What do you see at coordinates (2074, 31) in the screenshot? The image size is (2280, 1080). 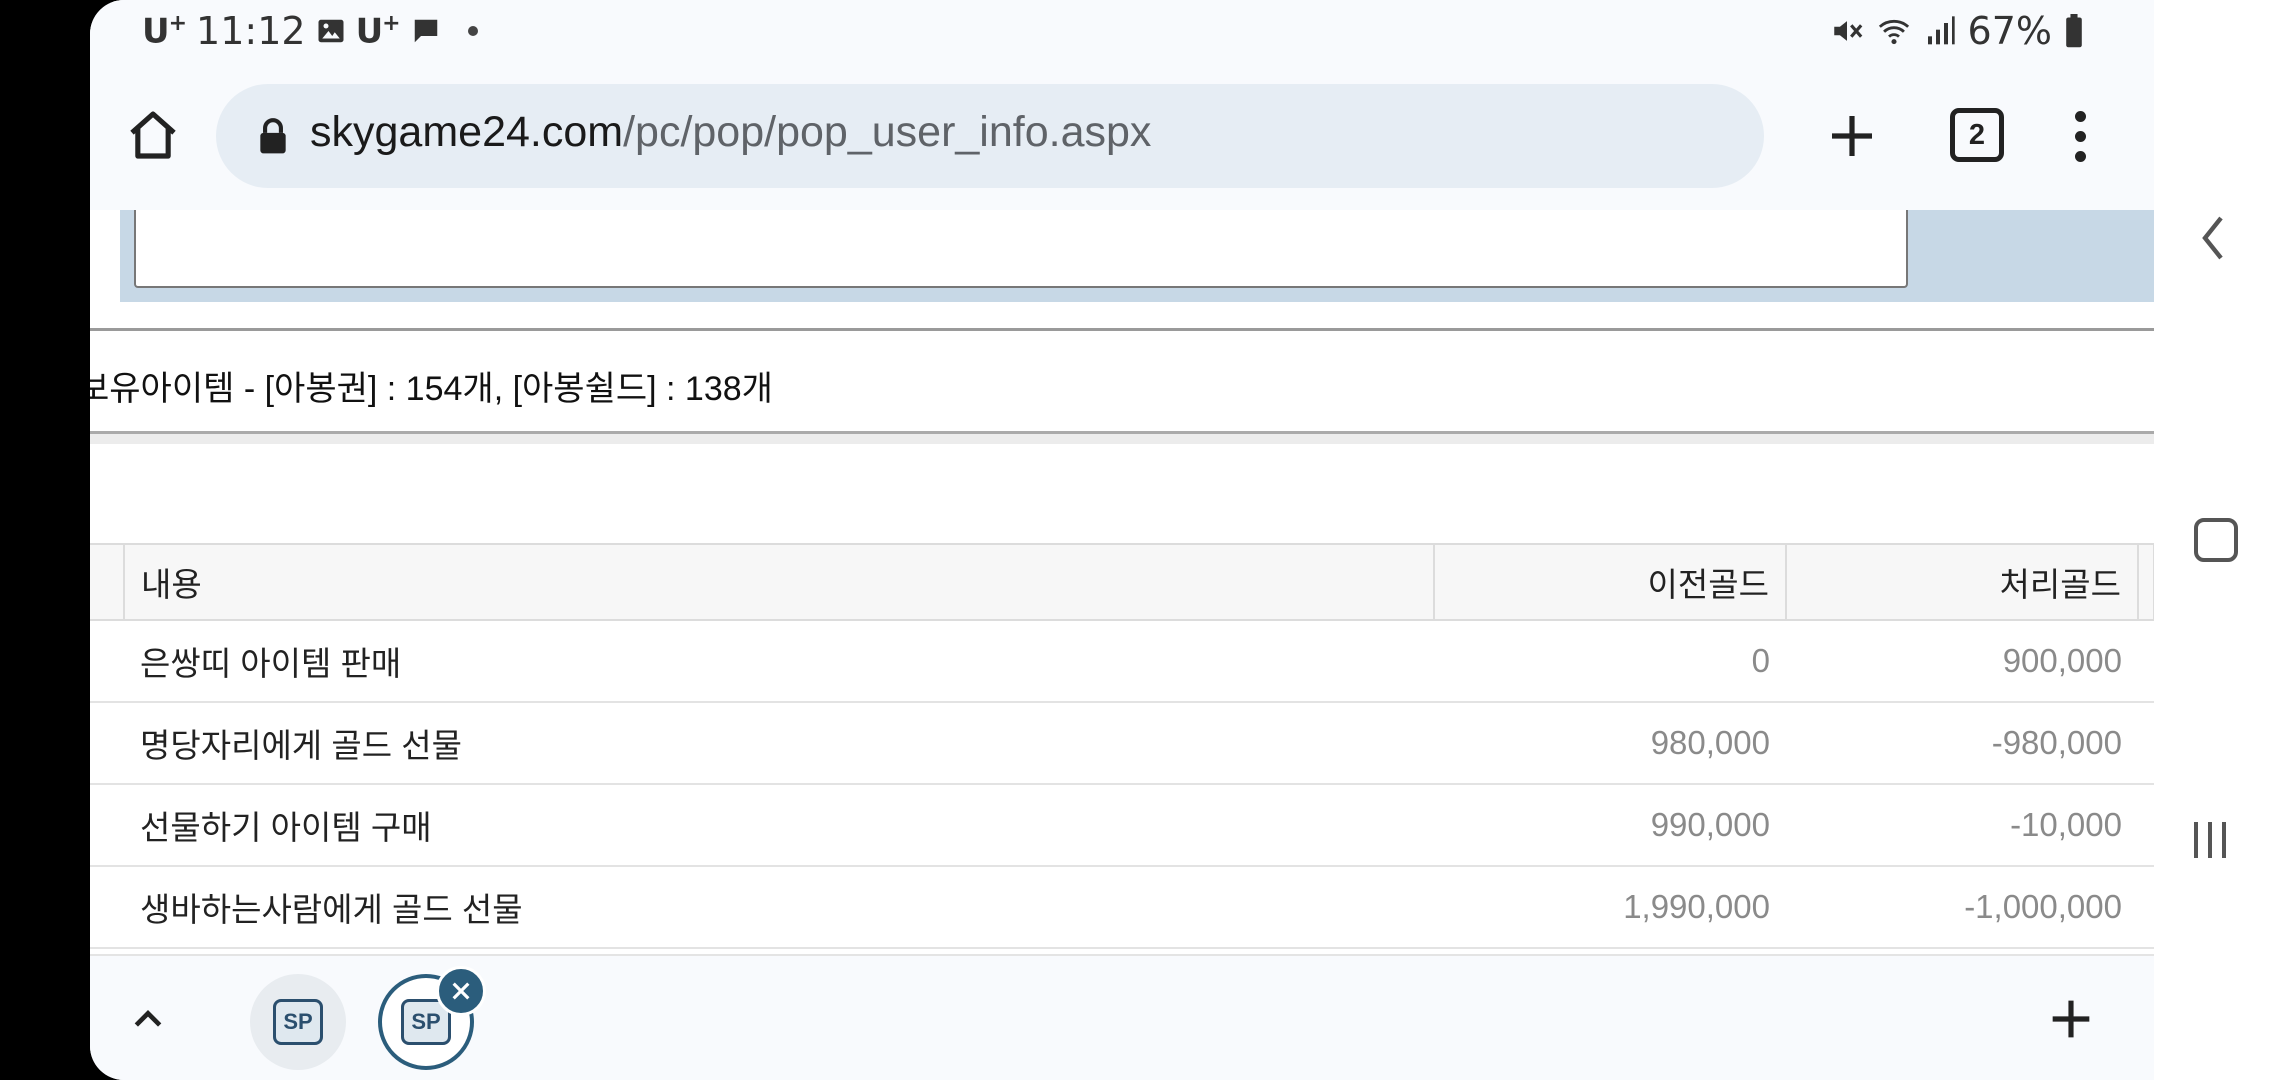 I see `battery-icon` at bounding box center [2074, 31].